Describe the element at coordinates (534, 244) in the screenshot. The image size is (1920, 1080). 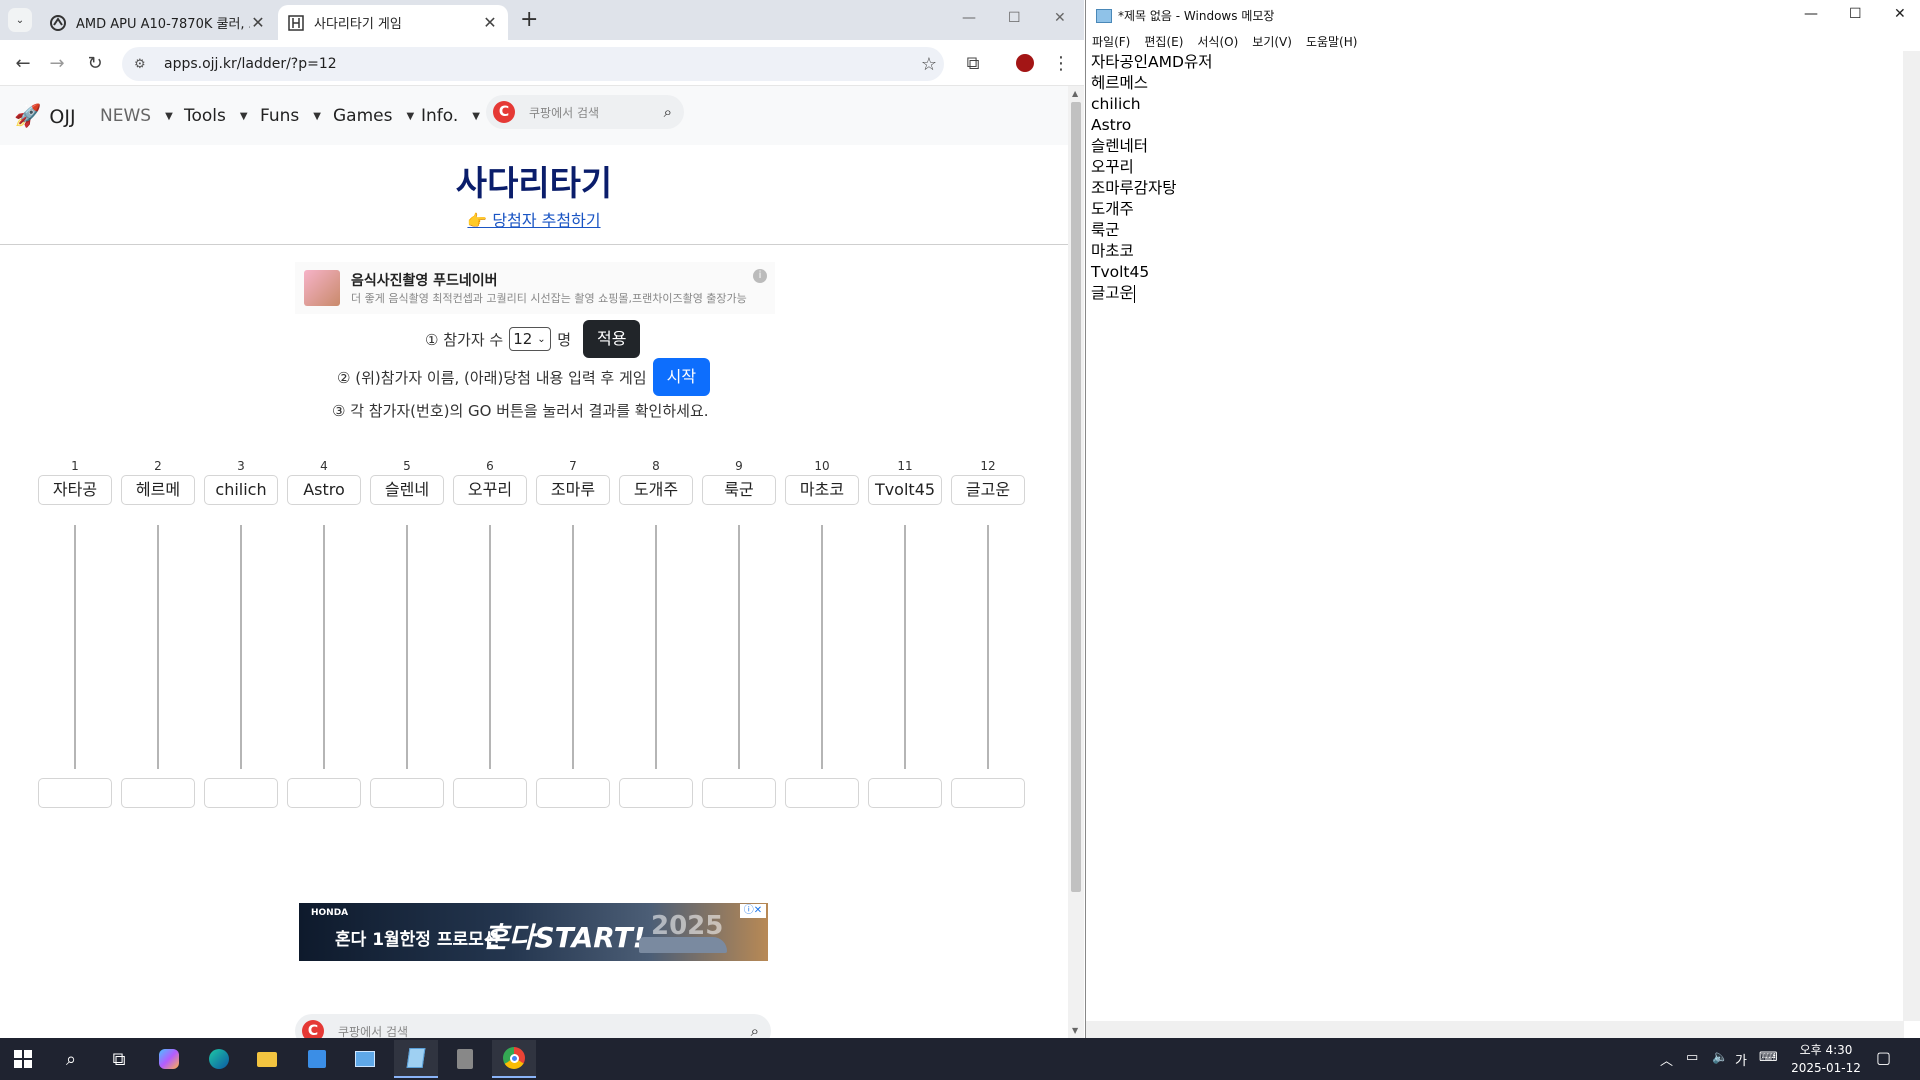
I see `divider` at that location.